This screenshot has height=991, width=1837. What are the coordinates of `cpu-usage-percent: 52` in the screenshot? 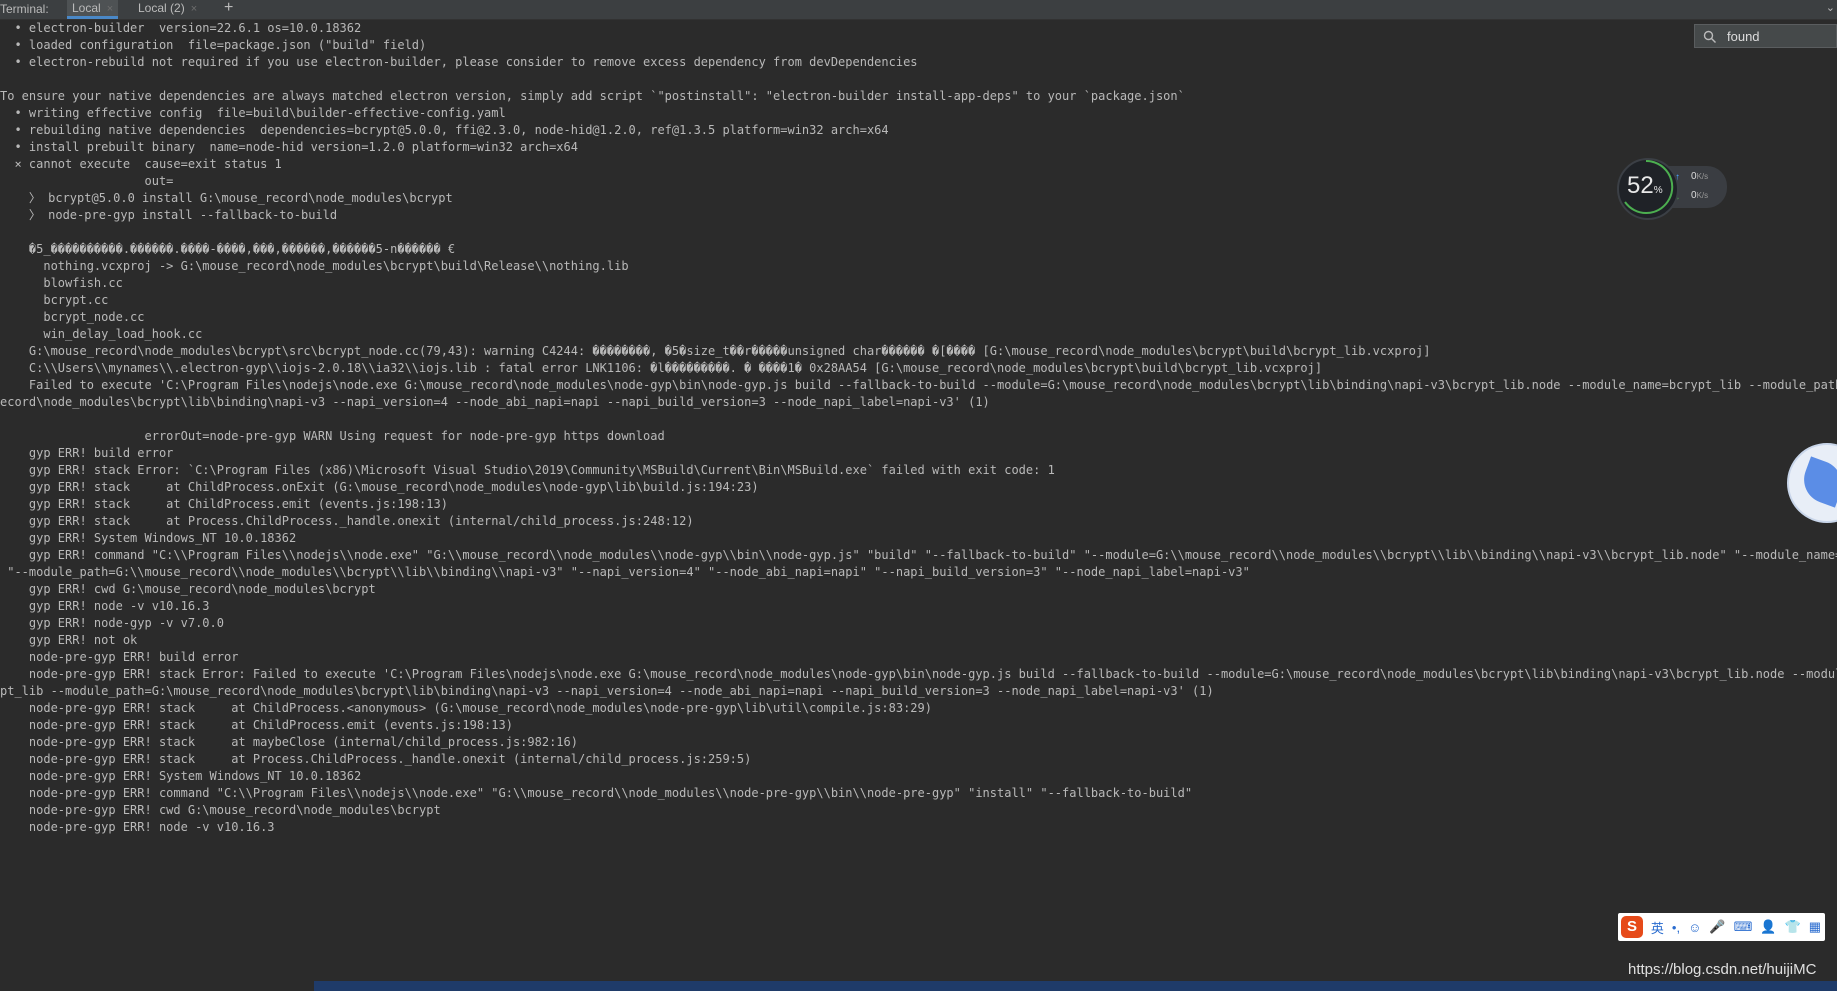 It's located at (1640, 185).